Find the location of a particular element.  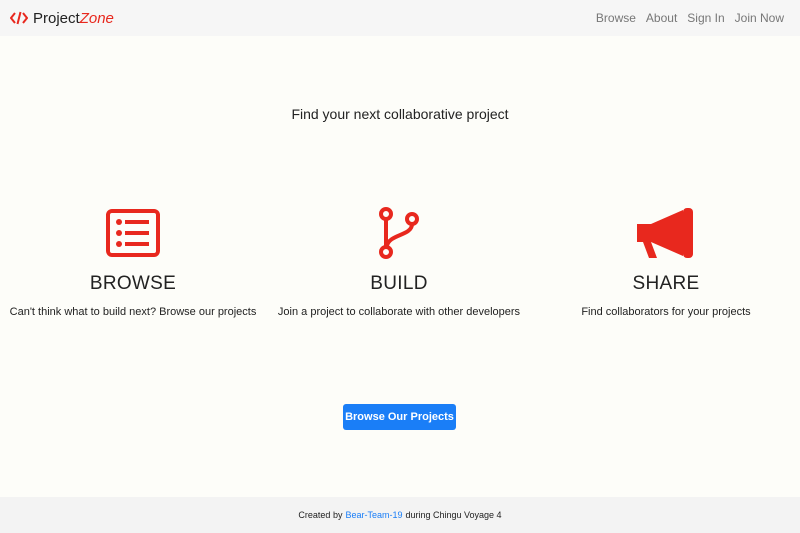

brand-name: ProjectZone is located at coordinates (73, 18).